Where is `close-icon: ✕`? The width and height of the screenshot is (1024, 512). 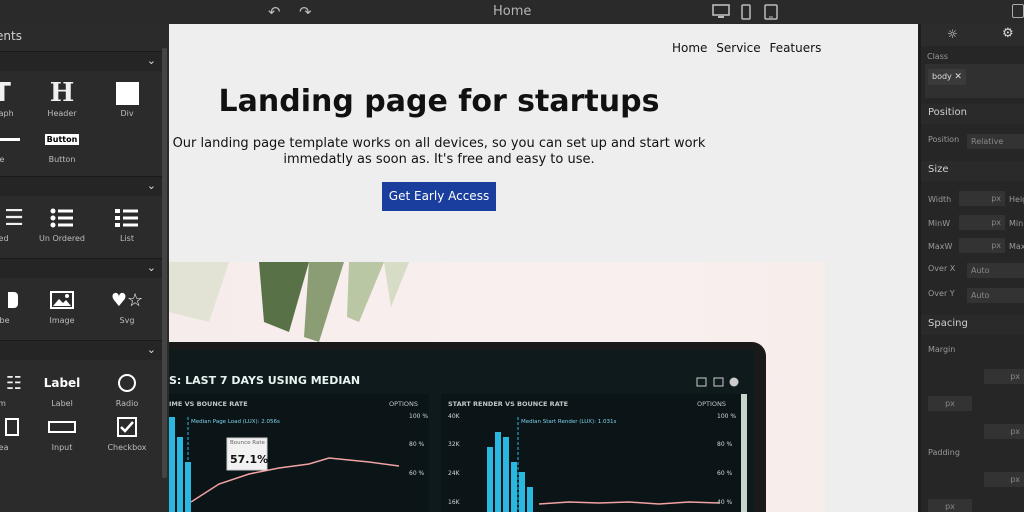
close-icon: ✕ is located at coordinates (958, 77).